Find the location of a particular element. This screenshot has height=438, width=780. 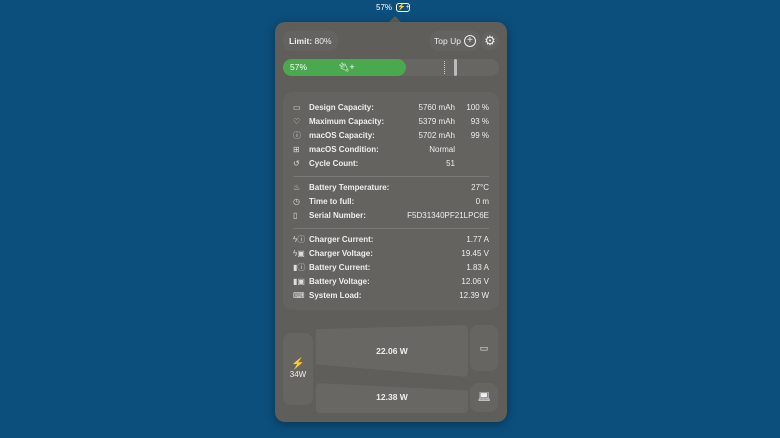

limit-slider-handle is located at coordinates (455, 67).